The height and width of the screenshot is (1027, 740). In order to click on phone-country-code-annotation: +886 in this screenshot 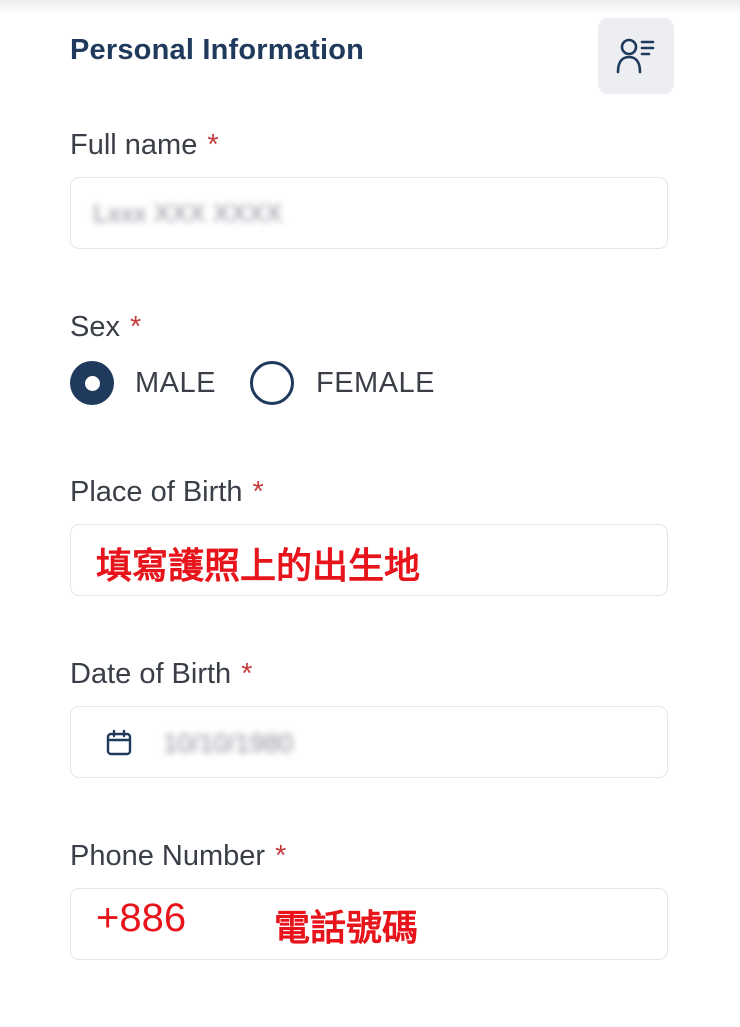, I will do `click(141, 918)`.